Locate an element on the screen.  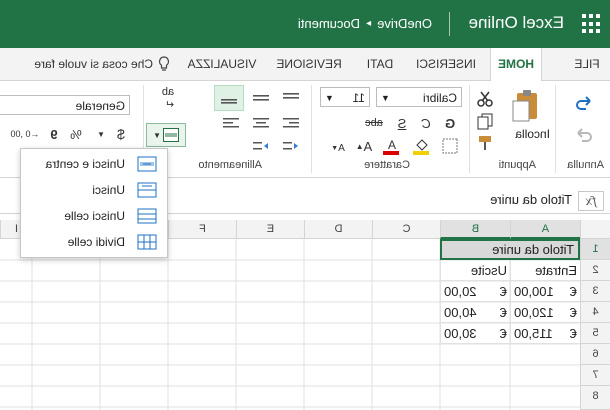
bold-button: G is located at coordinates (450, 123).